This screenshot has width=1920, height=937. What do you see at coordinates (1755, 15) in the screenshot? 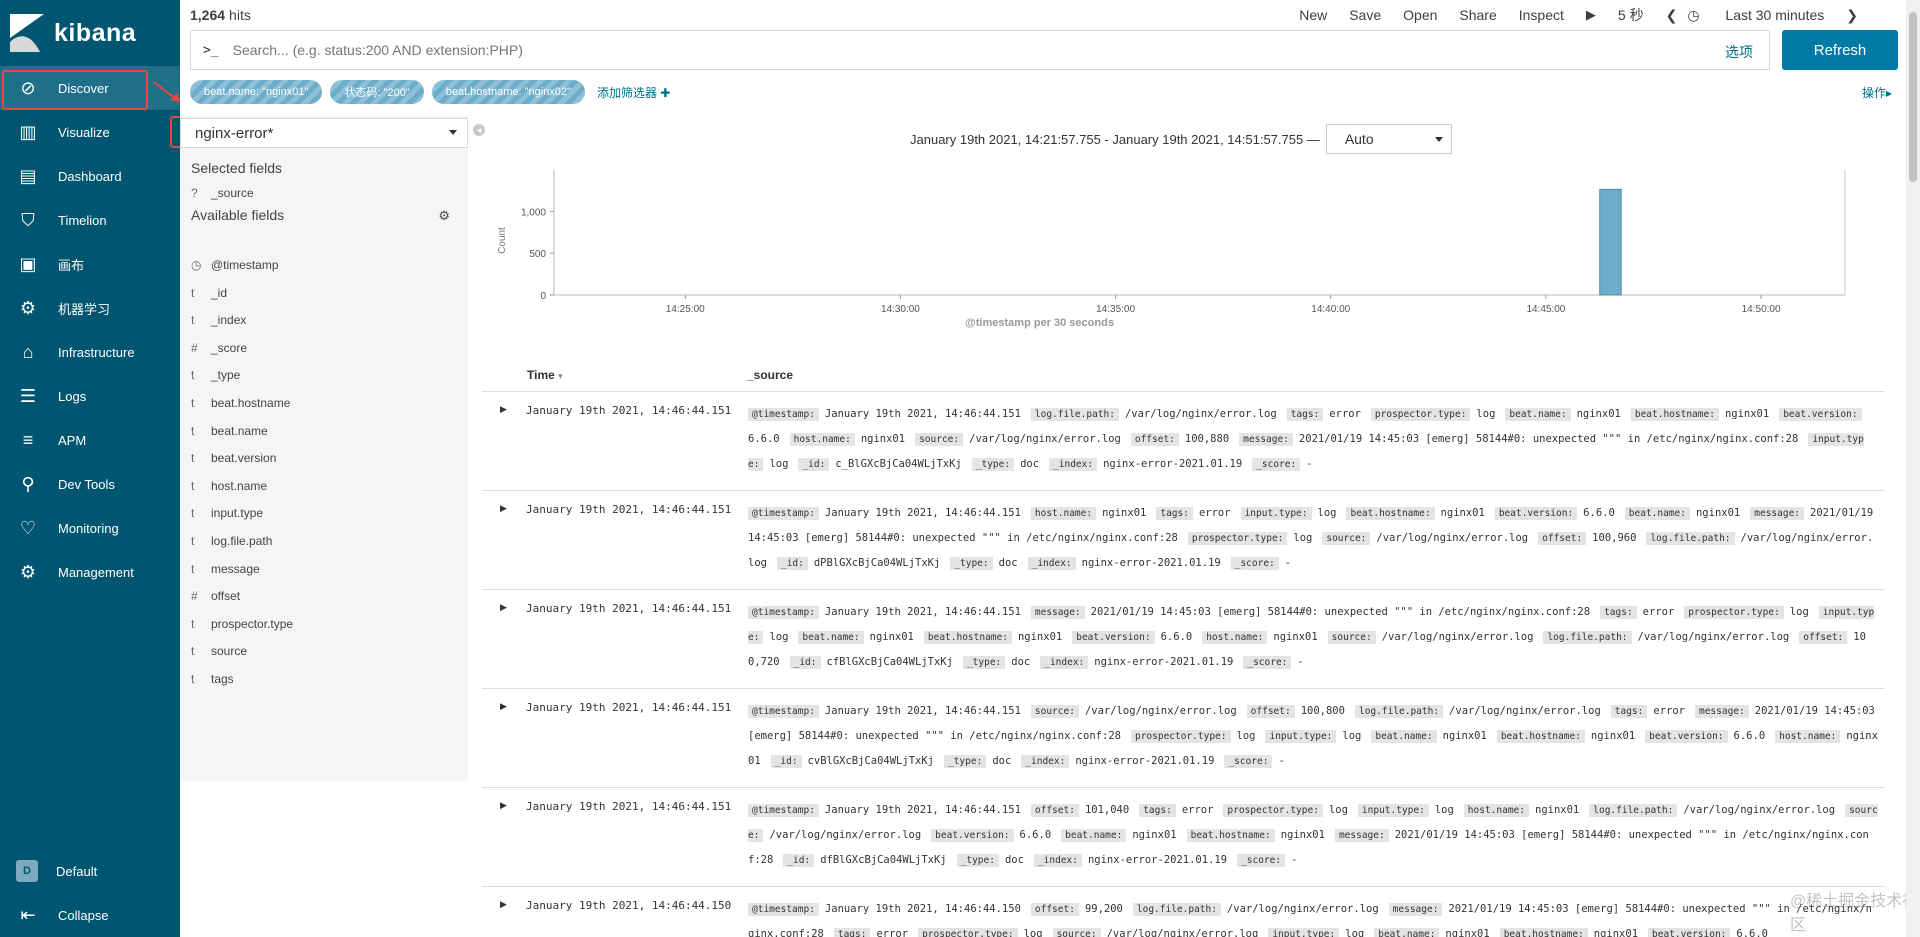
I see `time-range-picker: ◷ Last 30 minutes` at bounding box center [1755, 15].